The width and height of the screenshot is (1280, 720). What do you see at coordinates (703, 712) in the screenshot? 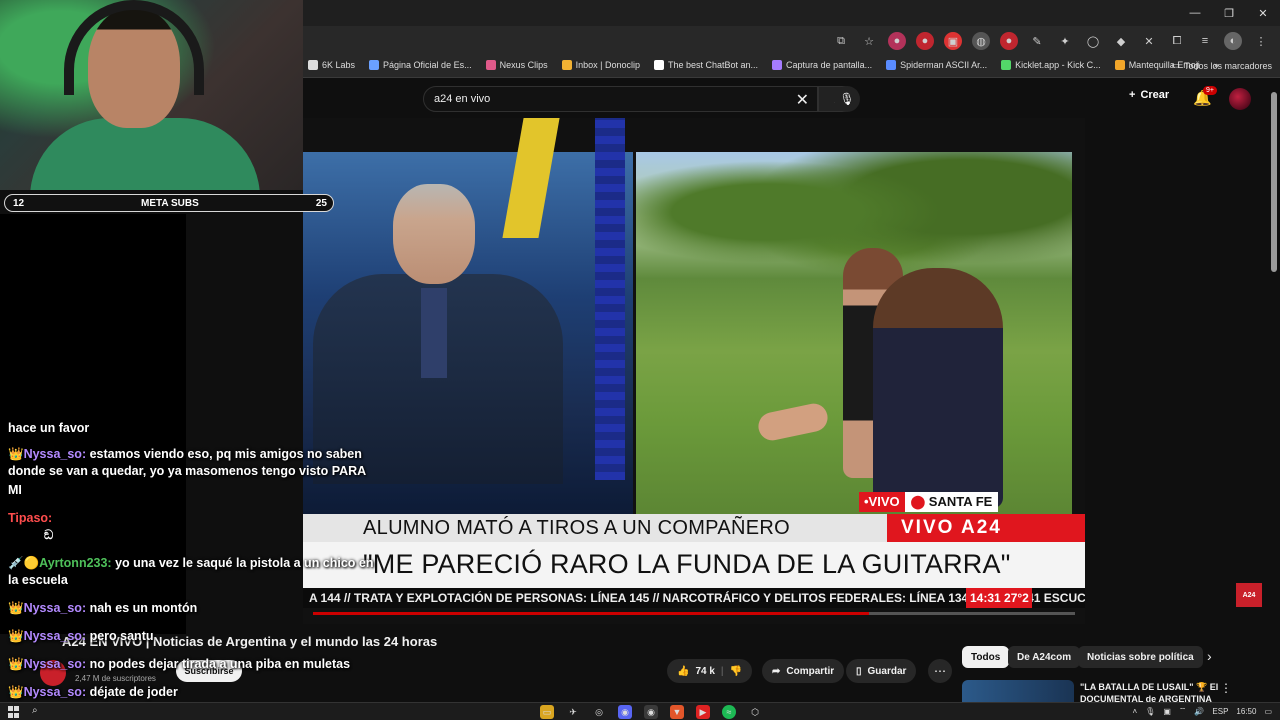
I see `youtube-music-icon: ▶` at bounding box center [703, 712].